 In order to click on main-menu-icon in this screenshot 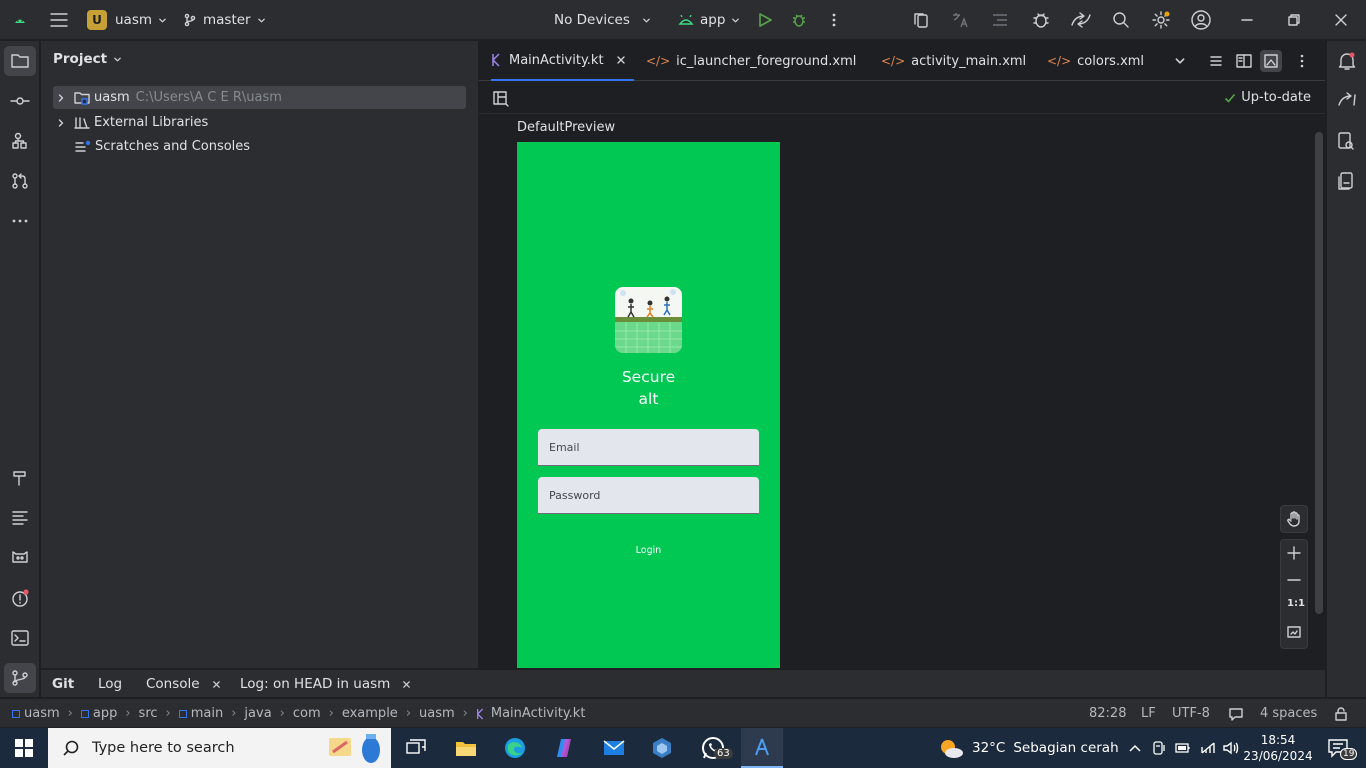, I will do `click(59, 20)`.